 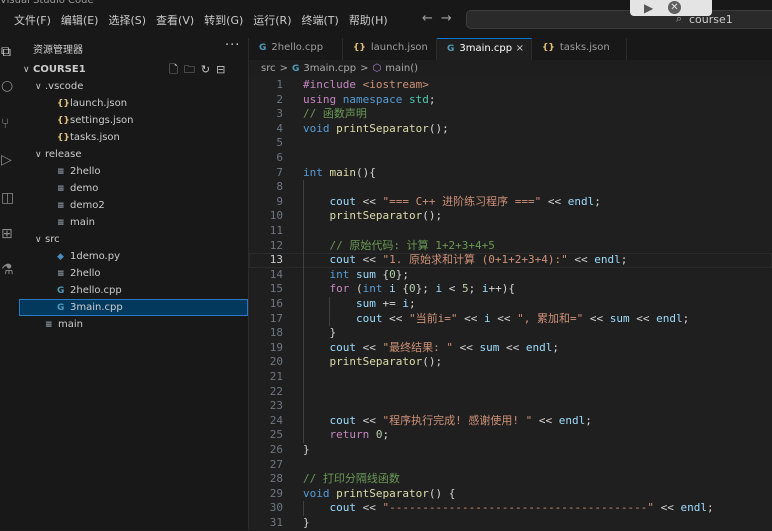 I want to click on tree-item: ∨ src, so click(x=133, y=239).